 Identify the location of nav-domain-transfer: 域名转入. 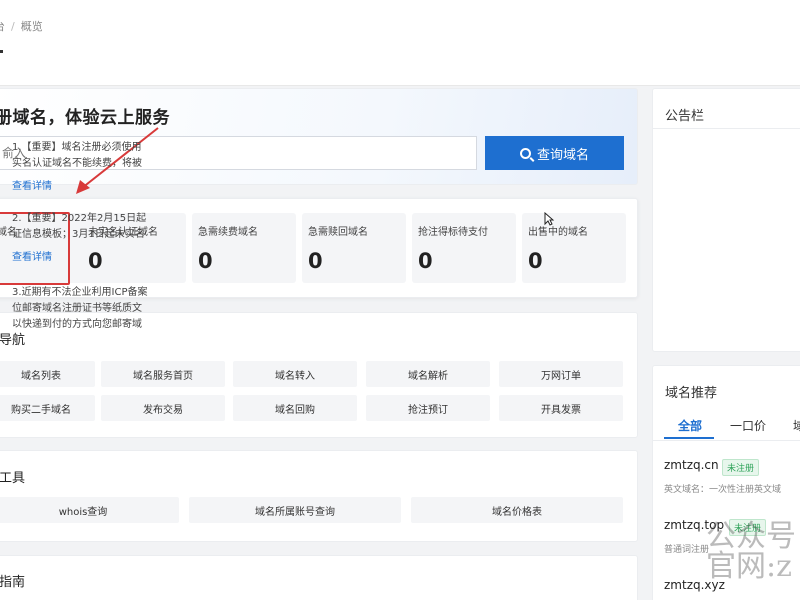
(295, 374).